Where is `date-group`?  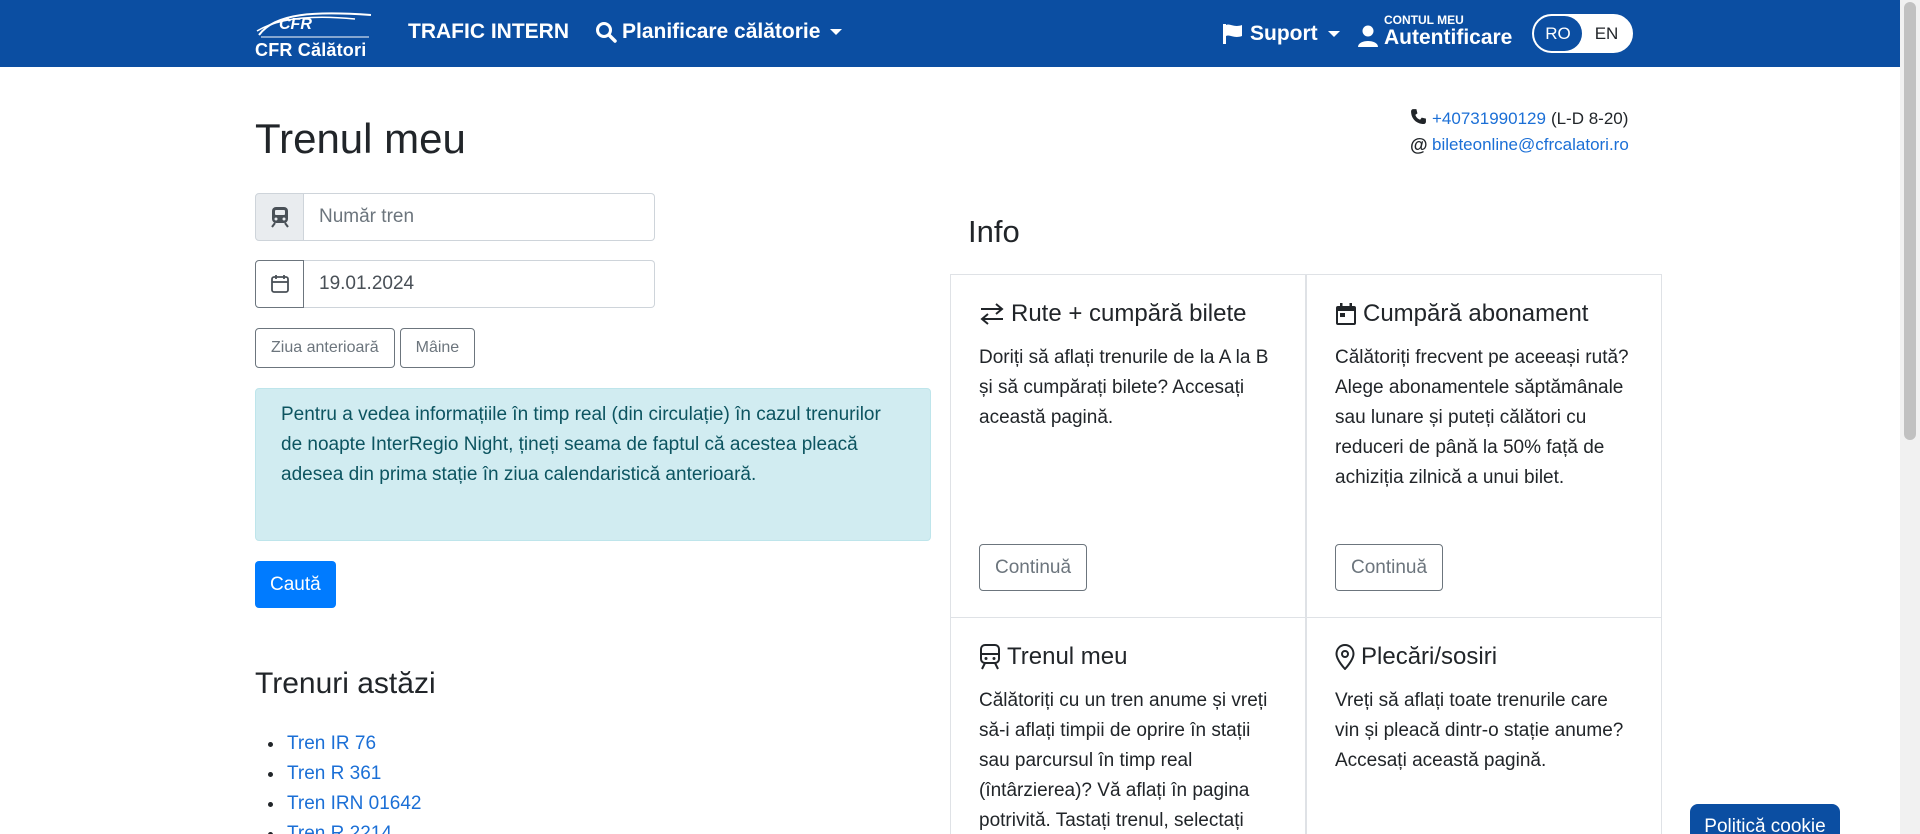 date-group is located at coordinates (455, 284).